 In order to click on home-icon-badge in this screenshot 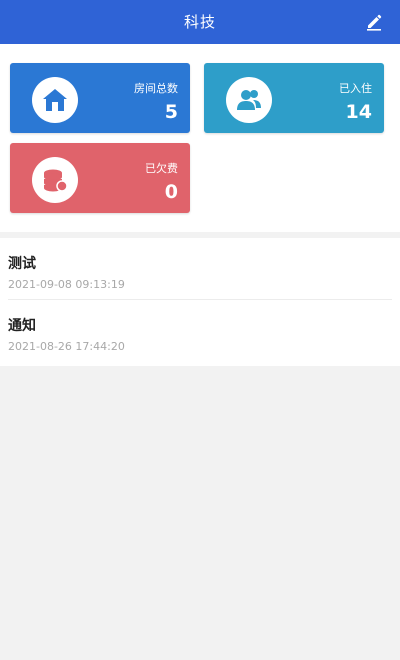, I will do `click(55, 100)`.